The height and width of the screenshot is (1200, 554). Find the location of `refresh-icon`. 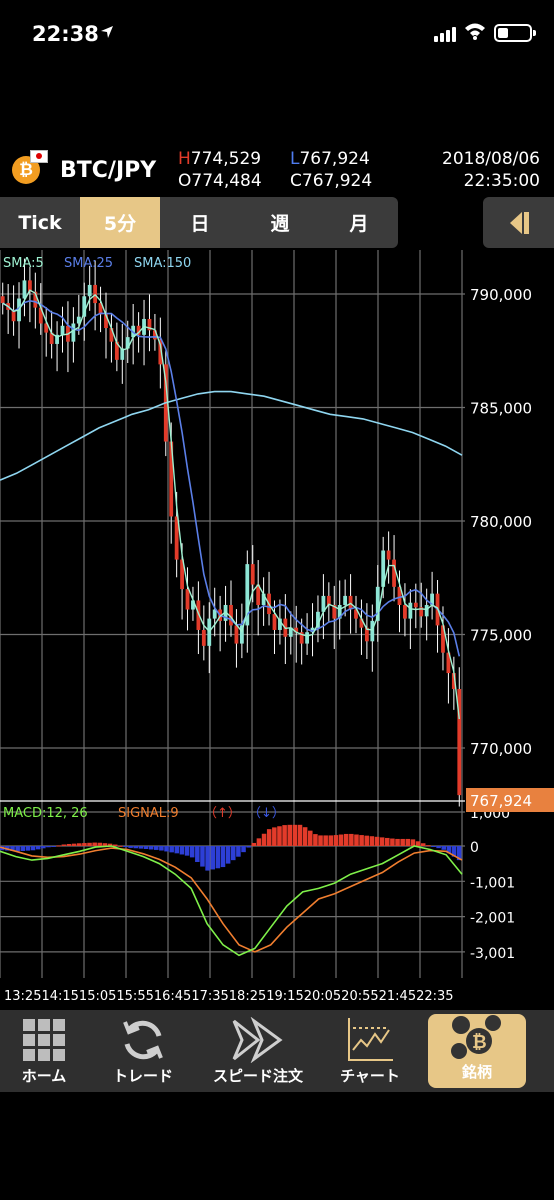

refresh-icon is located at coordinates (143, 1040).